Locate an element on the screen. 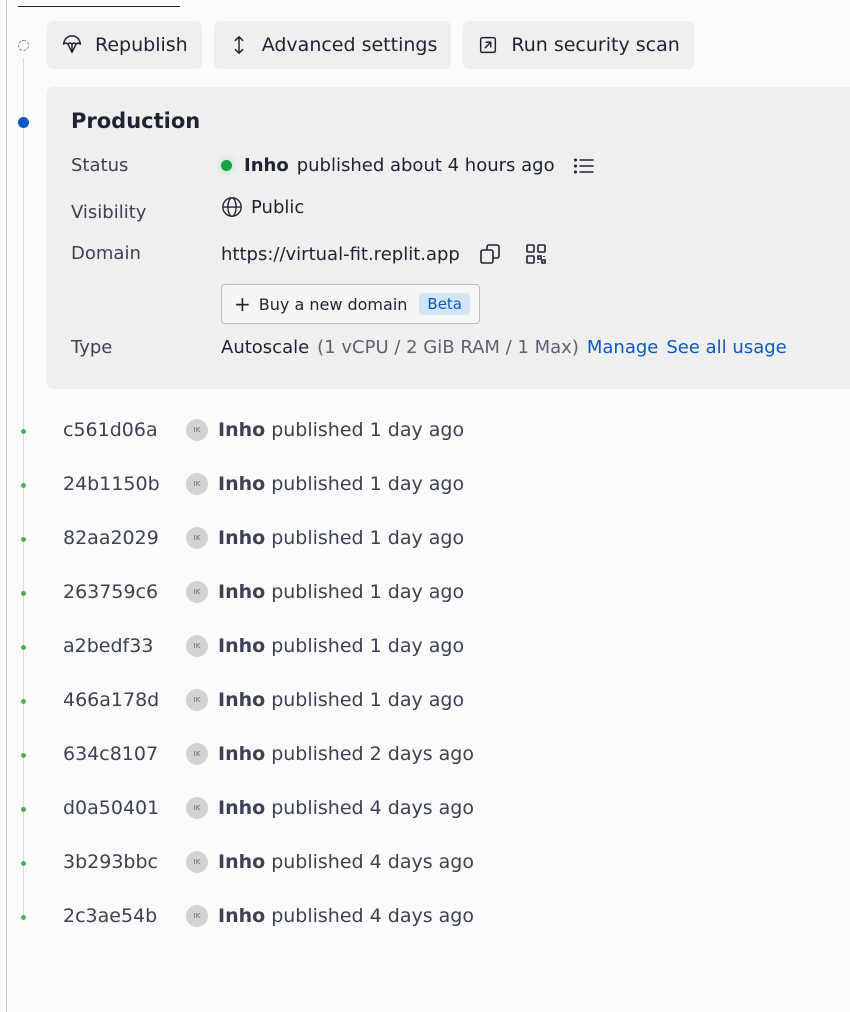 The width and height of the screenshot is (850, 1012). advanced-settings-label: Advanced settings is located at coordinates (349, 45).